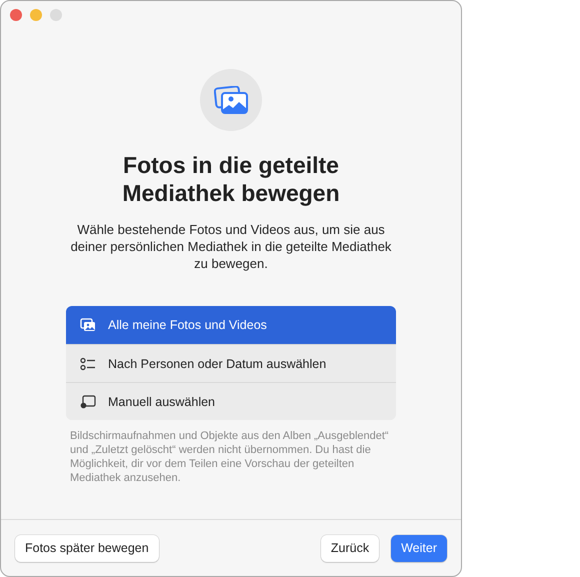  I want to click on back-button: Zurück, so click(350, 548).